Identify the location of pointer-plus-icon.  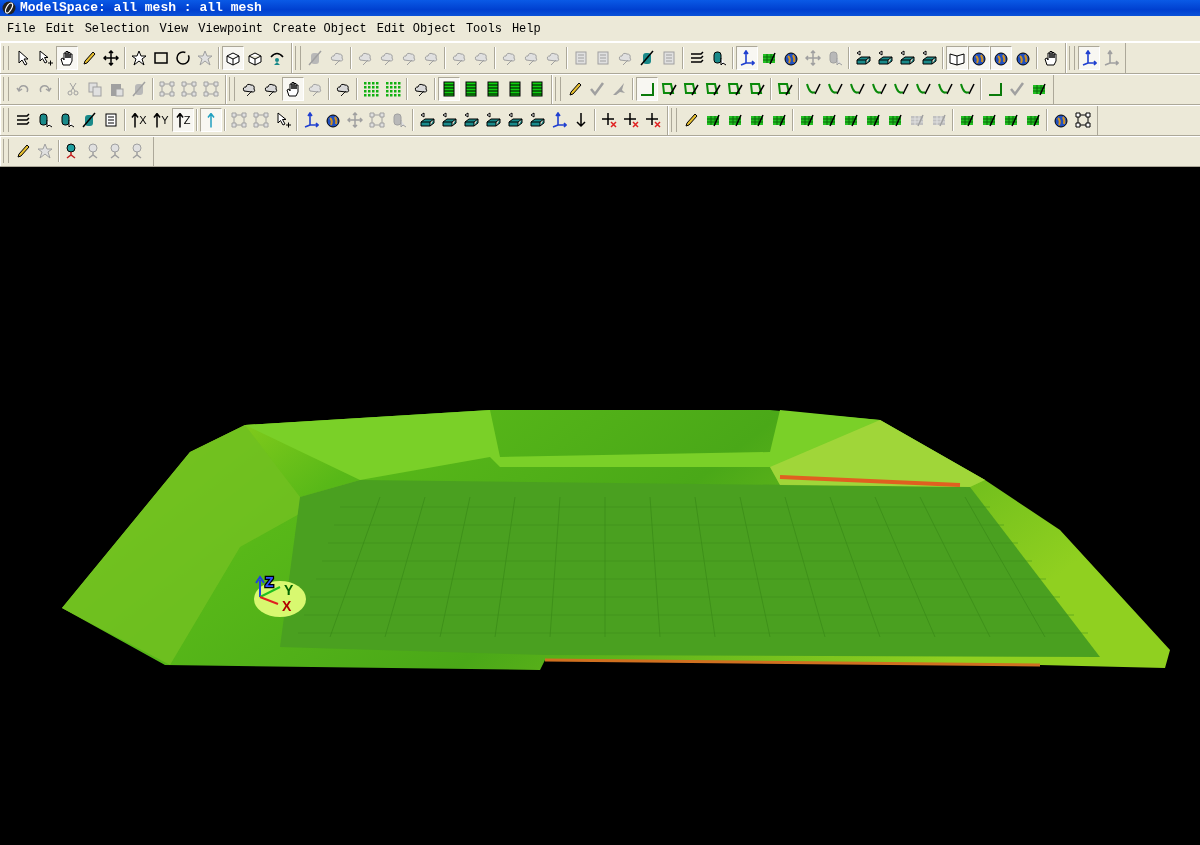
(283, 120).